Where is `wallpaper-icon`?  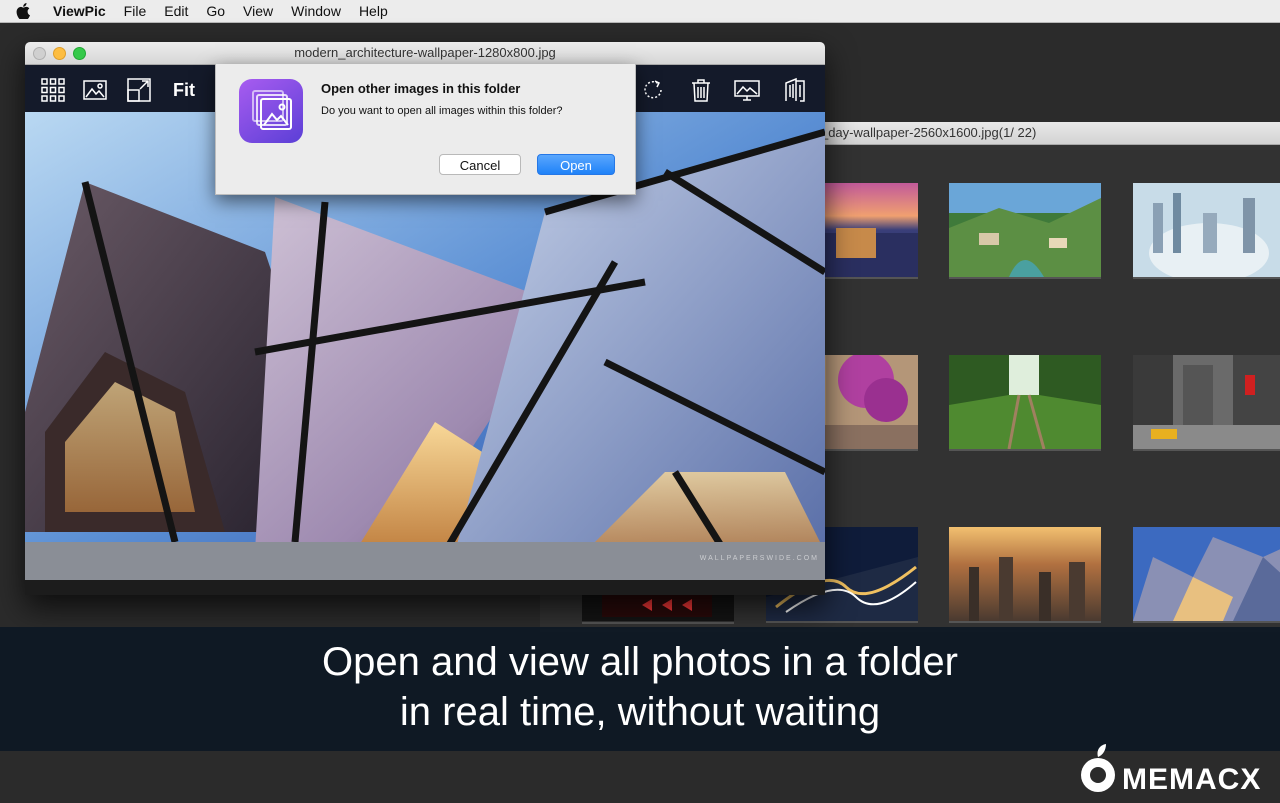 wallpaper-icon is located at coordinates (747, 90).